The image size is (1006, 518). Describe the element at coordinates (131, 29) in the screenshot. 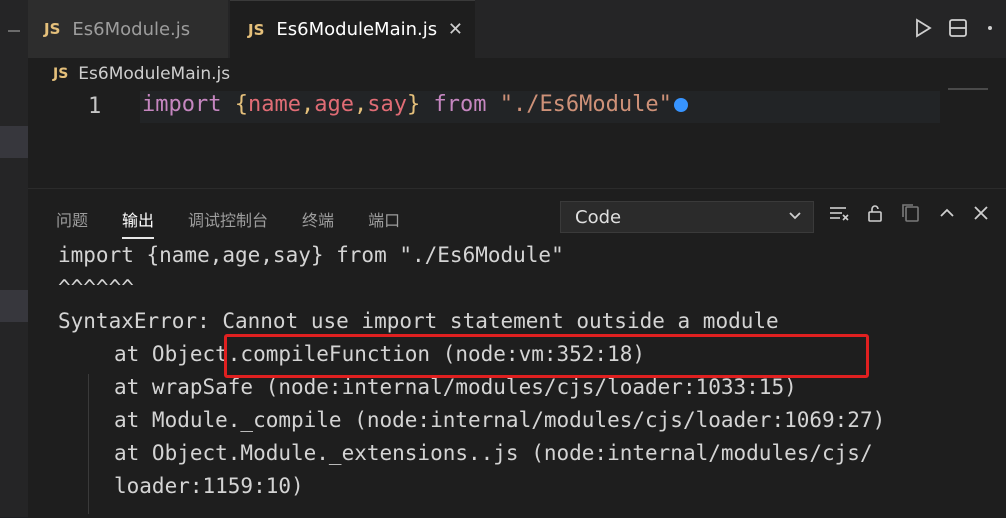

I see `tab-label: Es6Module.js` at that location.